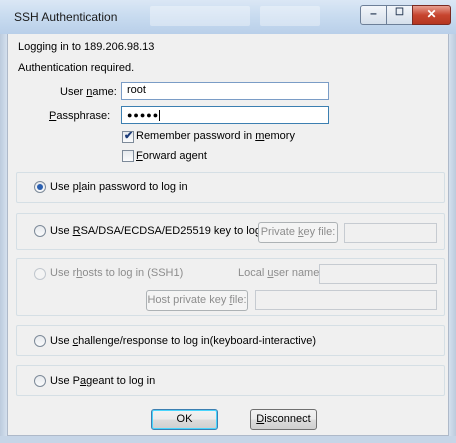 This screenshot has width=456, height=443. Describe the element at coordinates (346, 300) in the screenshot. I see `host-private-key-file-input` at that location.